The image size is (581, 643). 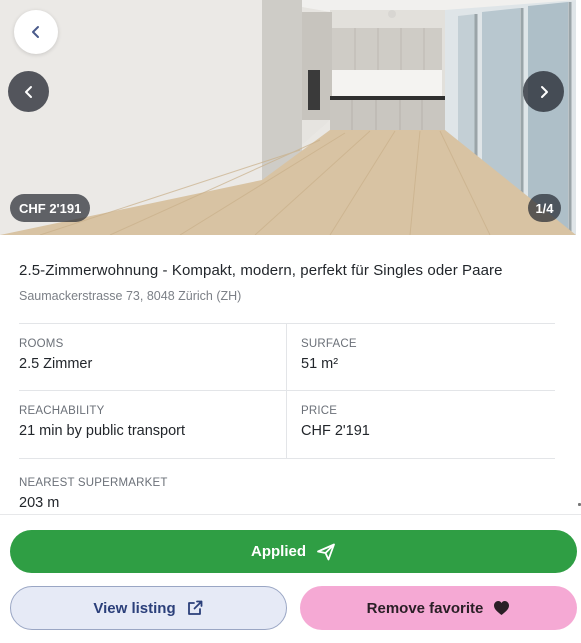 I want to click on back-button, so click(x=36, y=32).